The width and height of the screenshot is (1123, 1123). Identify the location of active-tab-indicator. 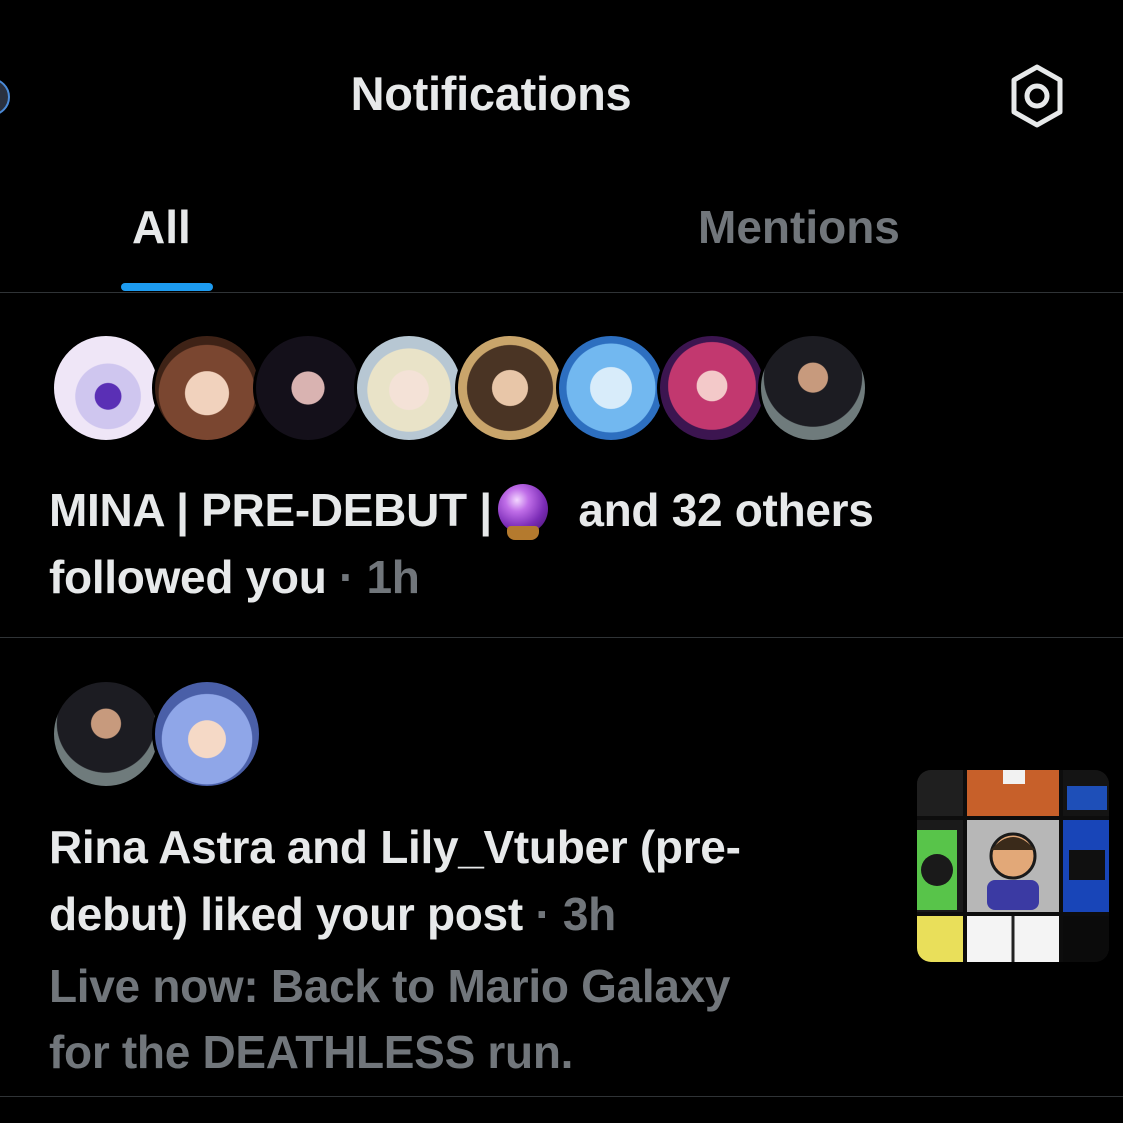
(167, 287).